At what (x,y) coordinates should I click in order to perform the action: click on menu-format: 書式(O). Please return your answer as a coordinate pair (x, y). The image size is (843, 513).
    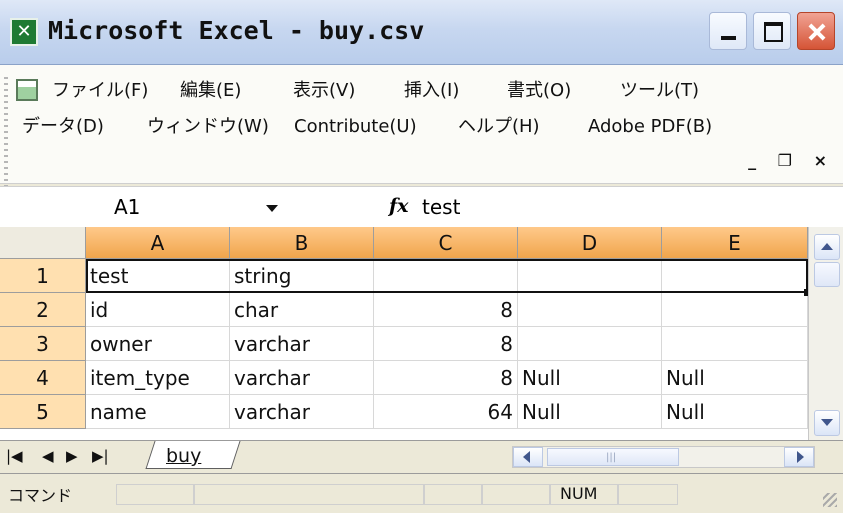
    Looking at the image, I should click on (539, 91).